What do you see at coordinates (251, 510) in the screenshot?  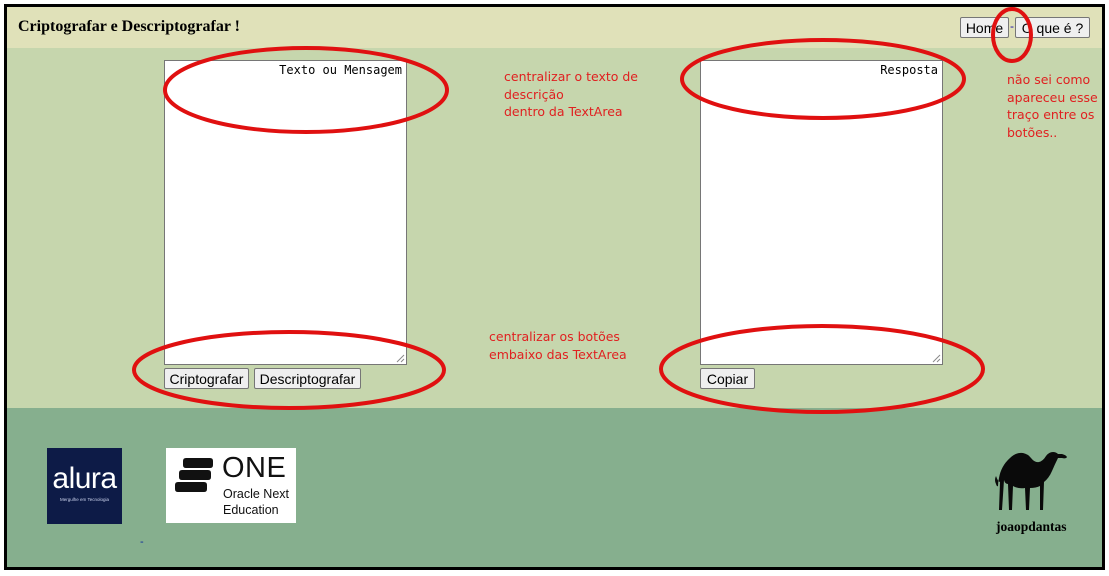 I see `one-subtitle-line2: Education` at bounding box center [251, 510].